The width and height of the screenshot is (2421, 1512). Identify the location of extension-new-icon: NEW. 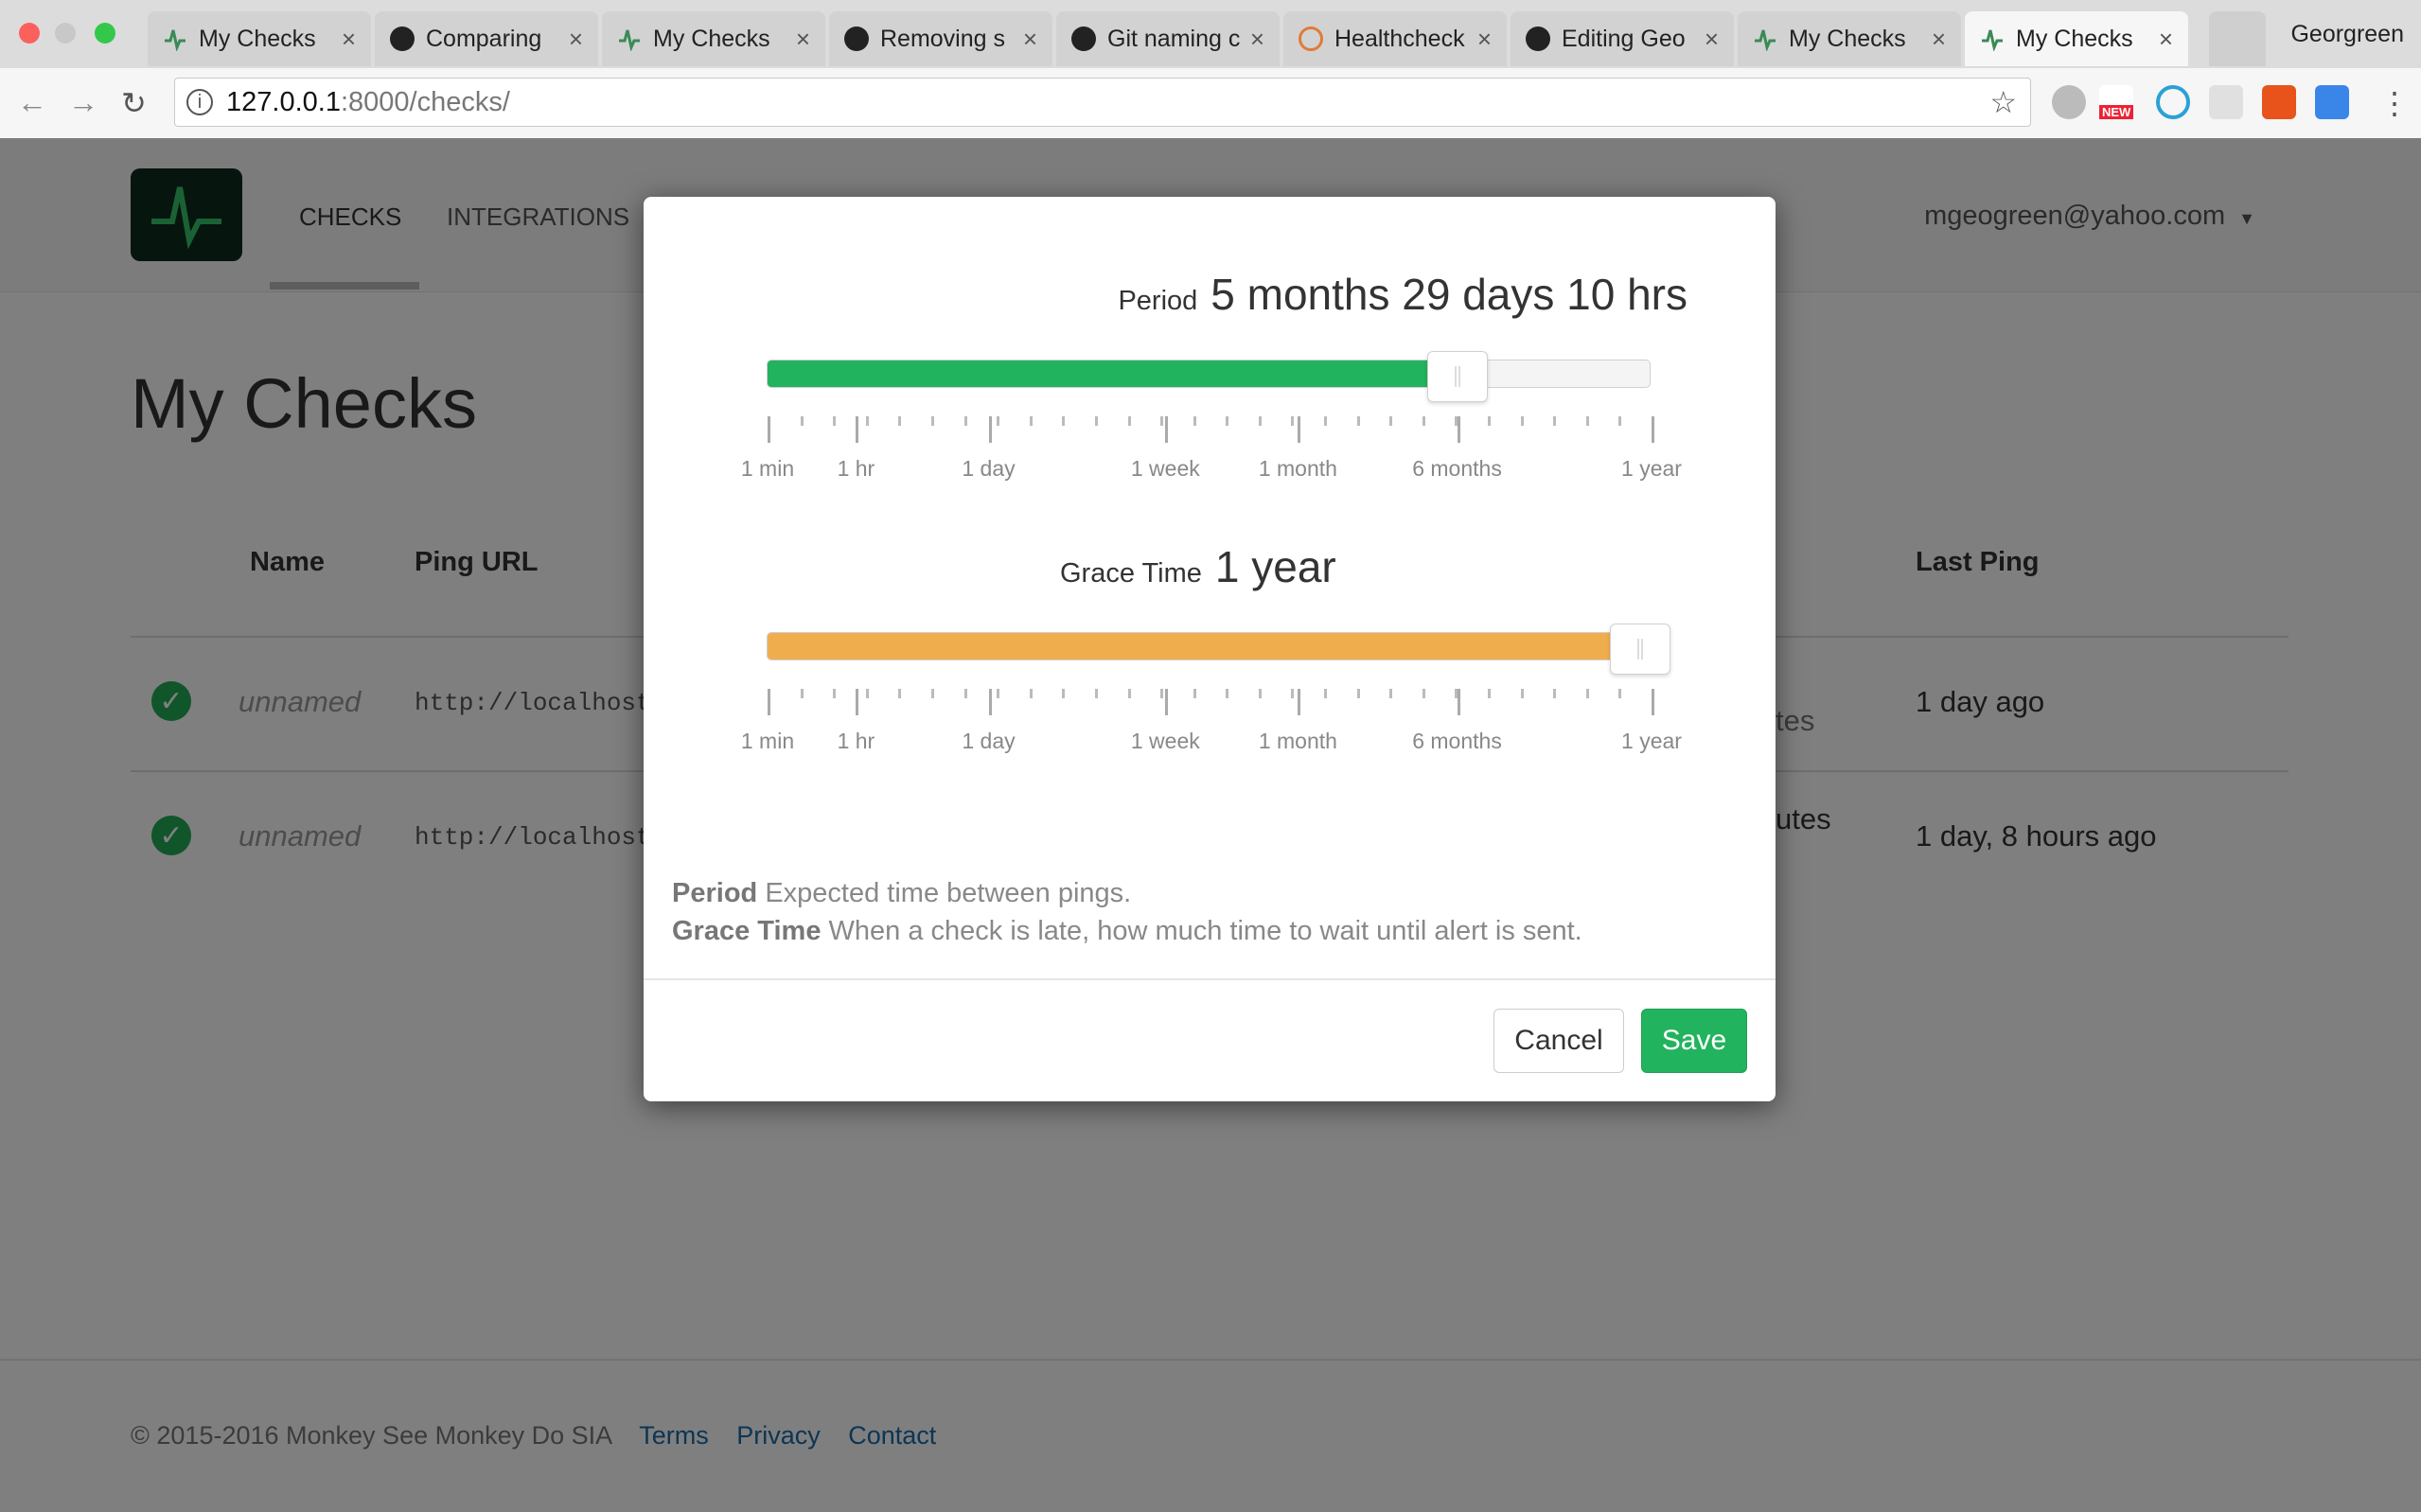
(2117, 102).